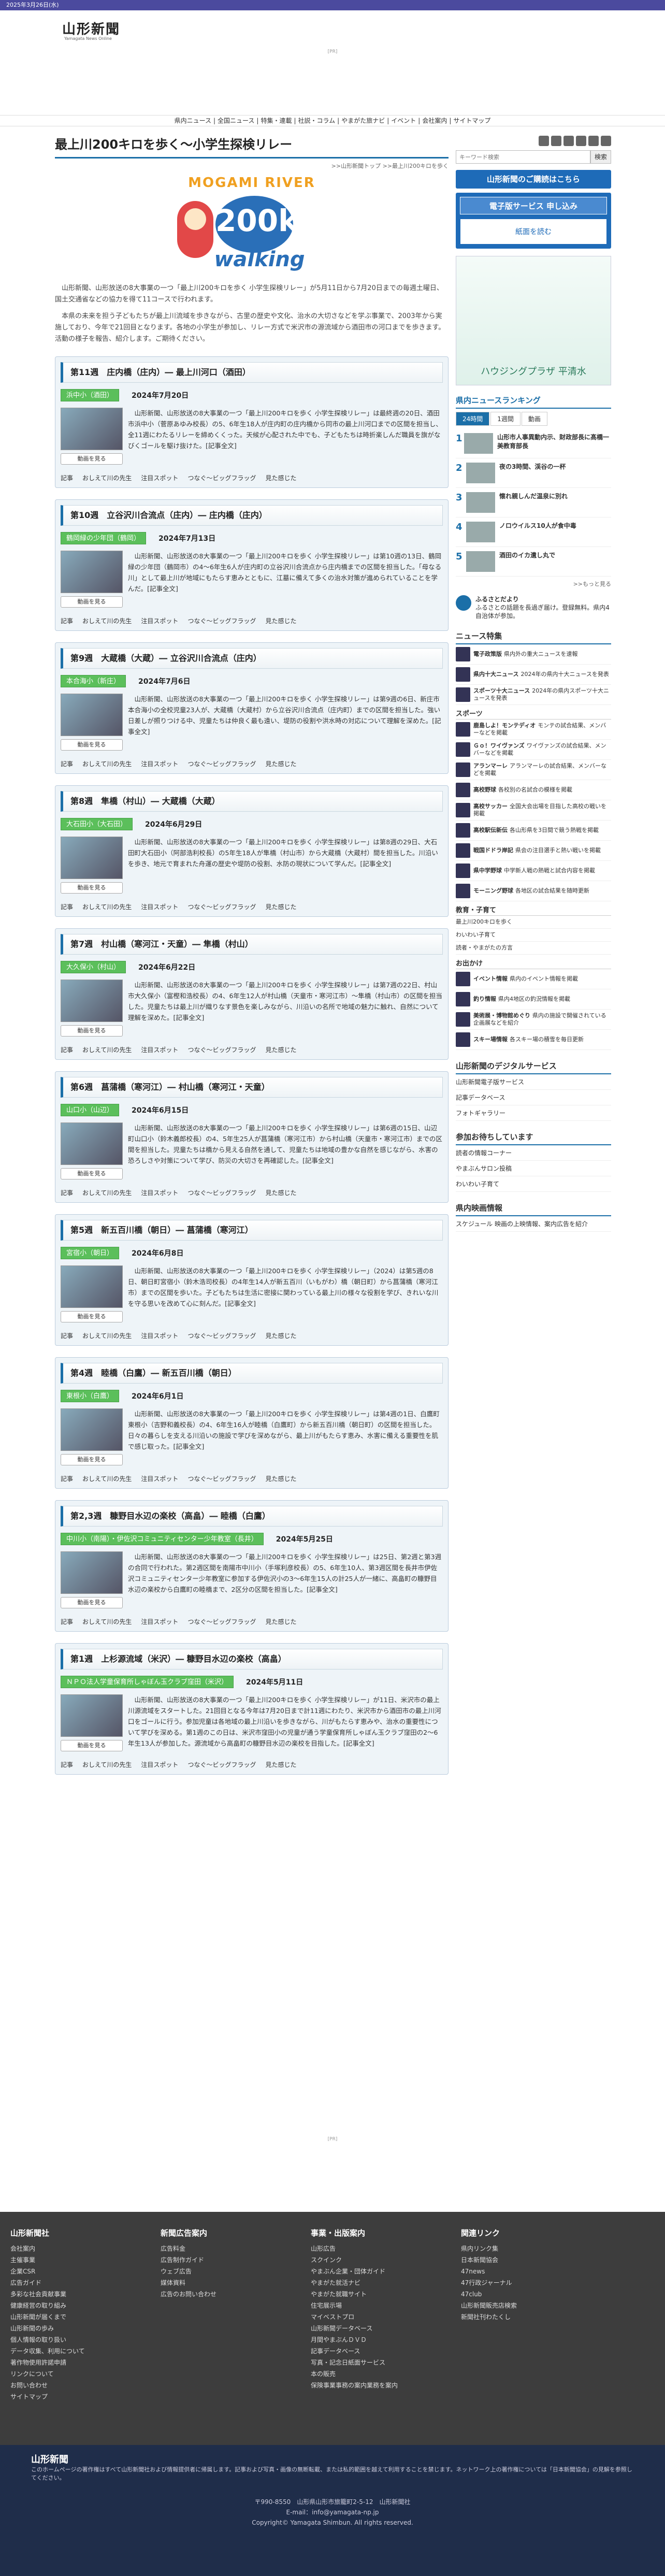 The width and height of the screenshot is (665, 2576). What do you see at coordinates (533, 948) in the screenshot?
I see `sidebar-link: 読者・やまがたの方言` at bounding box center [533, 948].